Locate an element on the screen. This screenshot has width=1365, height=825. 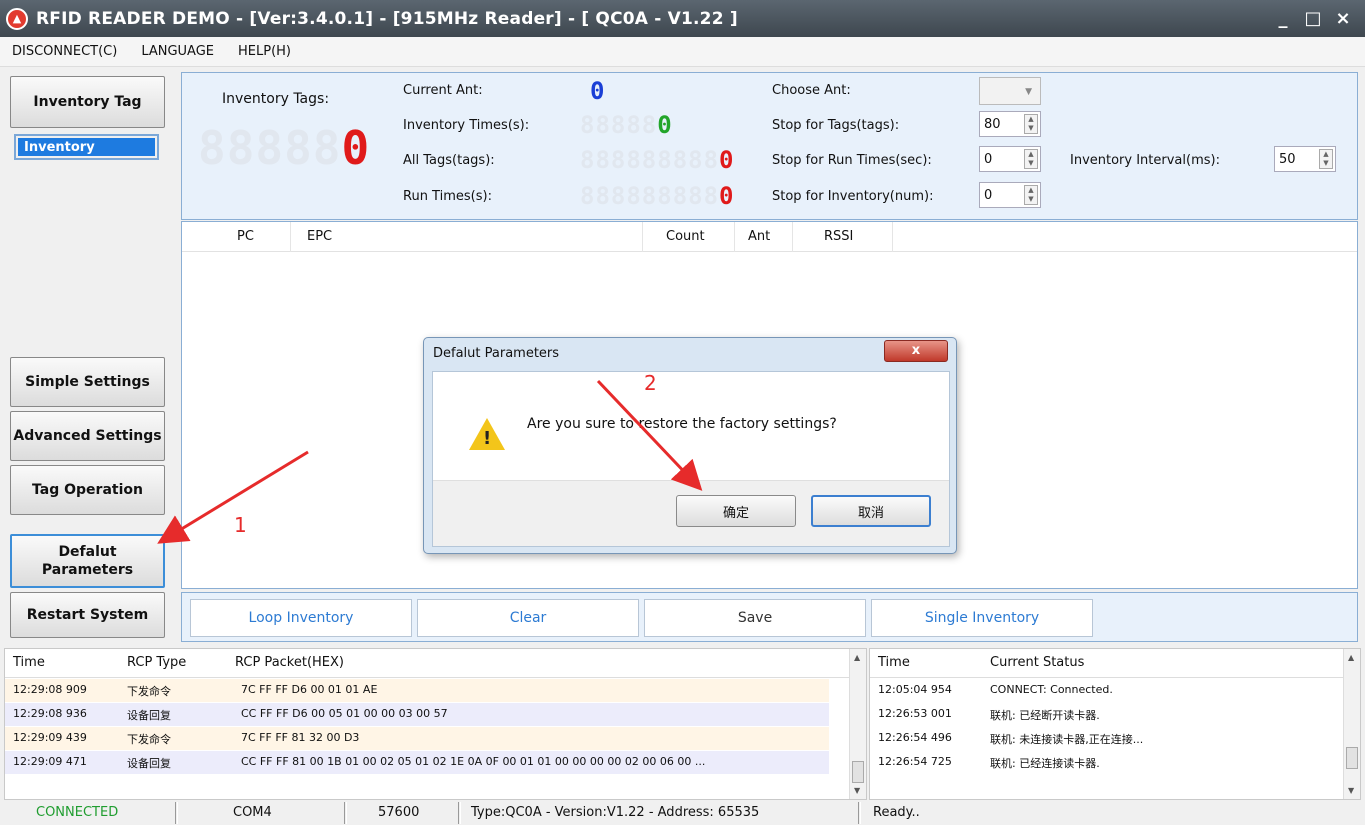
simple-settings-button: Simple Settings is located at coordinates (87, 382).